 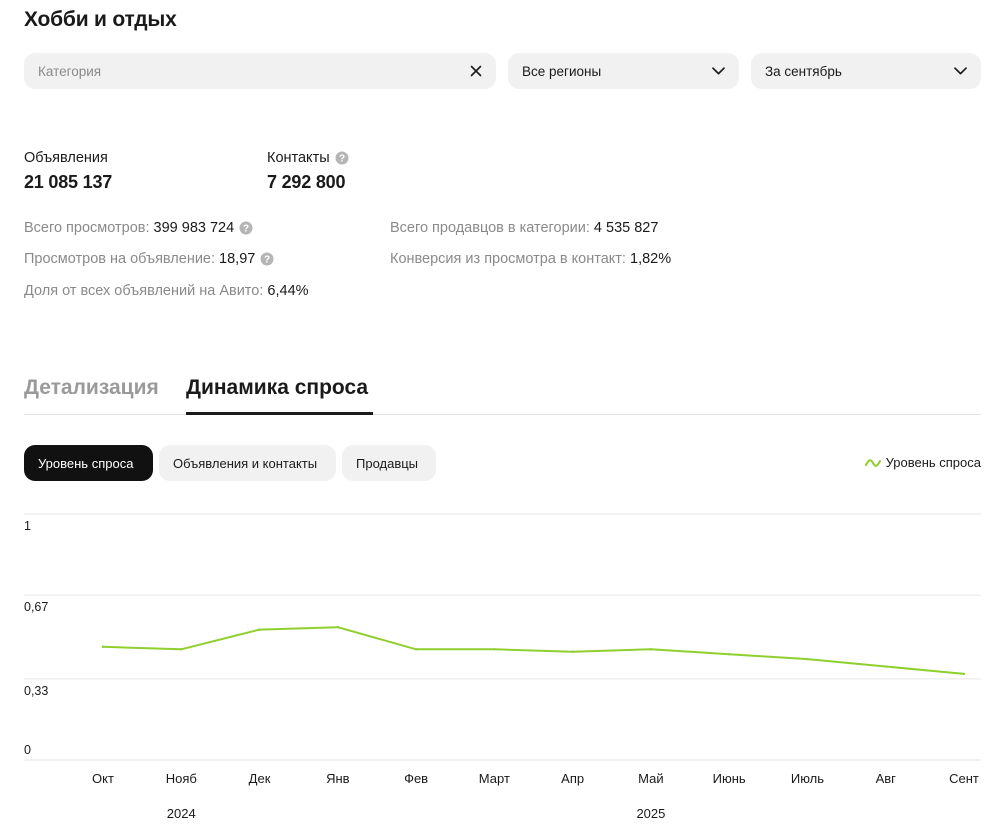 What do you see at coordinates (88, 463) in the screenshot?
I see `pill-demand-level: Уровень спроса` at bounding box center [88, 463].